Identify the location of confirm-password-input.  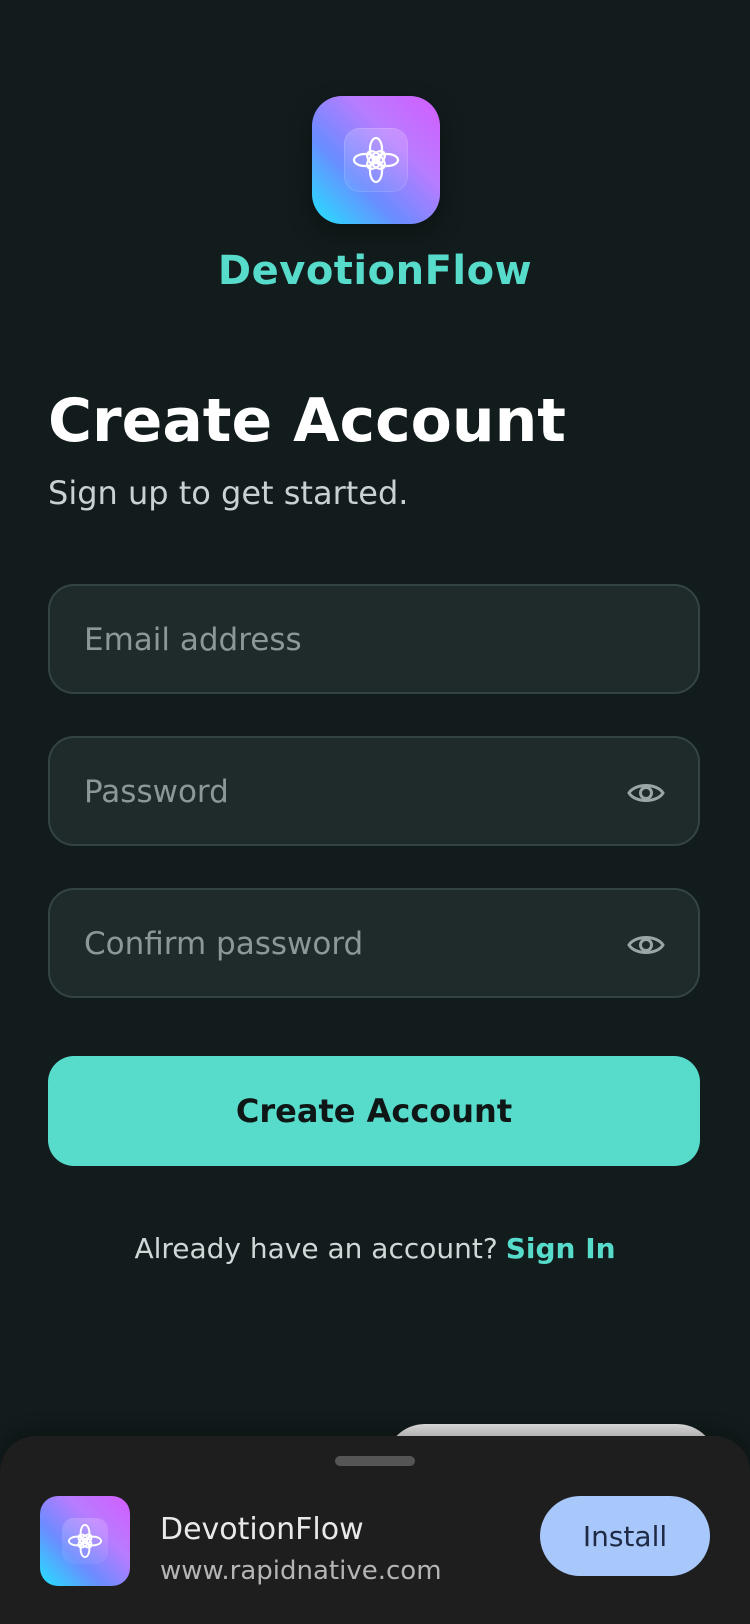
(354, 944).